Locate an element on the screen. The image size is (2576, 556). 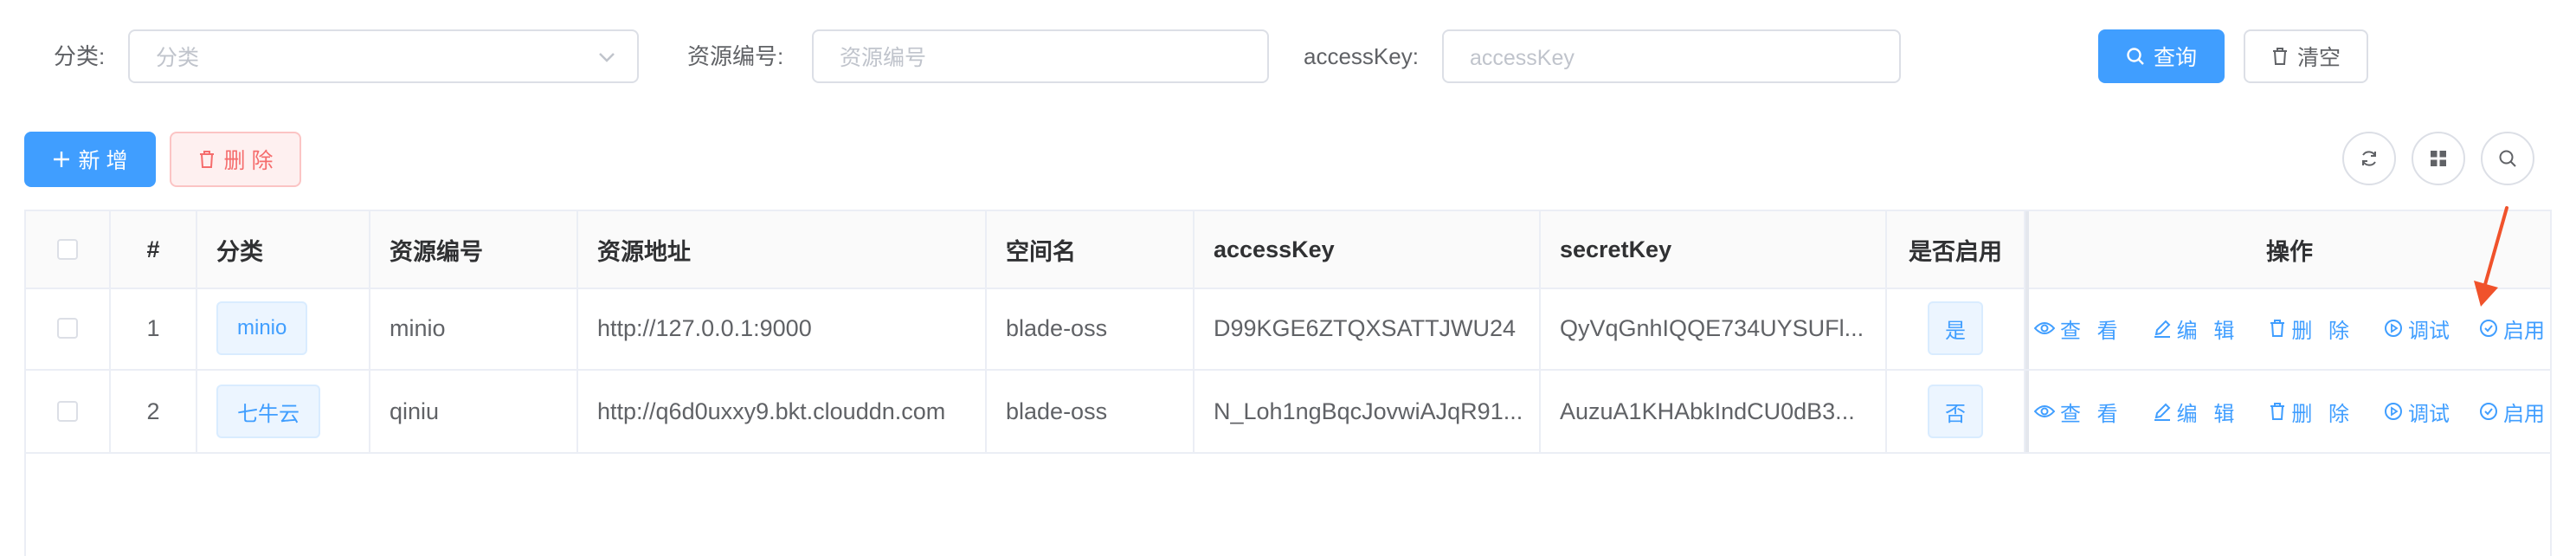
header-secretkey: secretKey is located at coordinates (1714, 249).